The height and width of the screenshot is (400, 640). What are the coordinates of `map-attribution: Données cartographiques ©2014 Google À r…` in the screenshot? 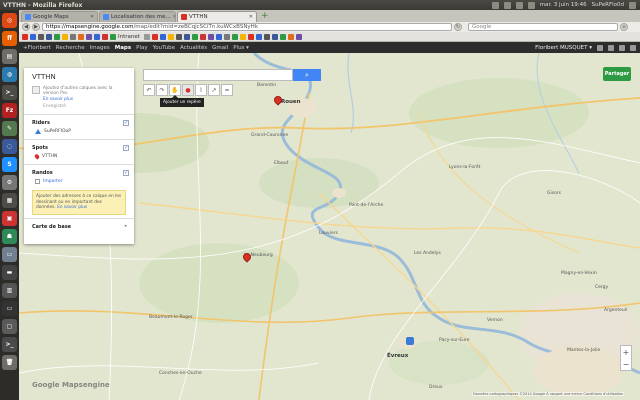 It's located at (548, 394).